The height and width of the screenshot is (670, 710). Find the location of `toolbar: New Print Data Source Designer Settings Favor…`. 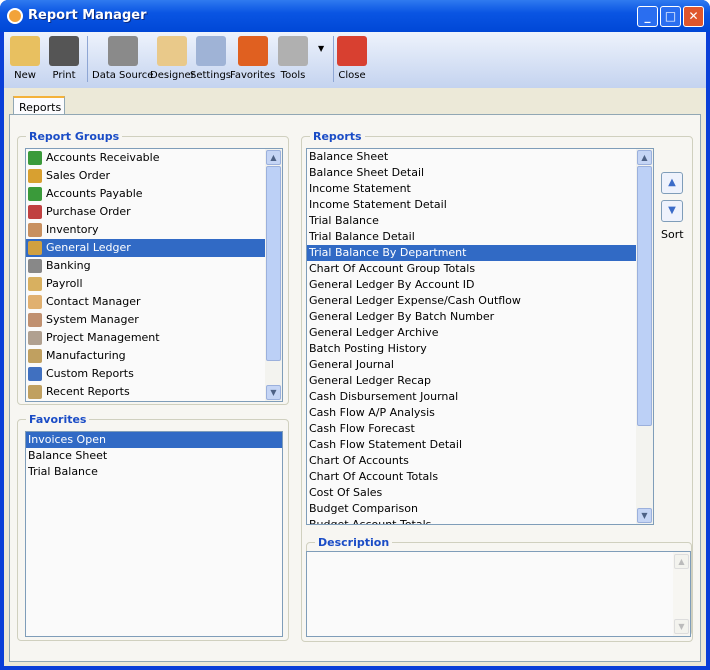

toolbar: New Print Data Source Designer Settings Favor… is located at coordinates (355, 60).